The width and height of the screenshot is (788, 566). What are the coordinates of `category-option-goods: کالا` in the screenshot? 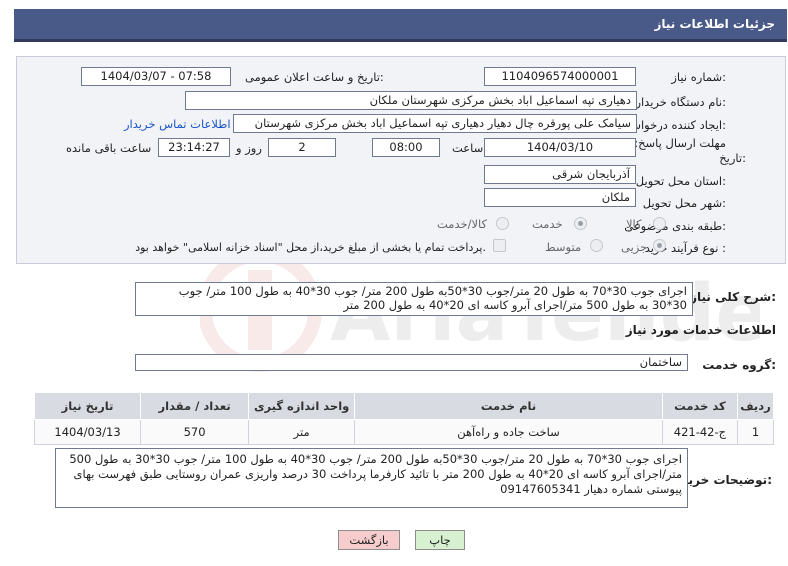 It's located at (634, 224).